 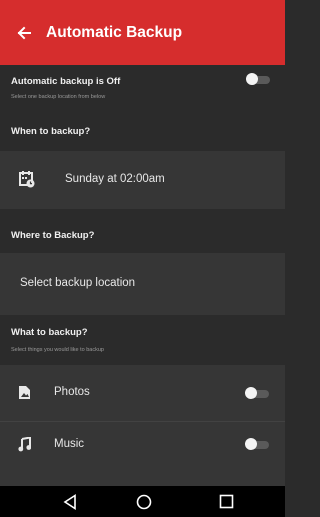 I want to click on photo-icon, so click(x=24, y=392).